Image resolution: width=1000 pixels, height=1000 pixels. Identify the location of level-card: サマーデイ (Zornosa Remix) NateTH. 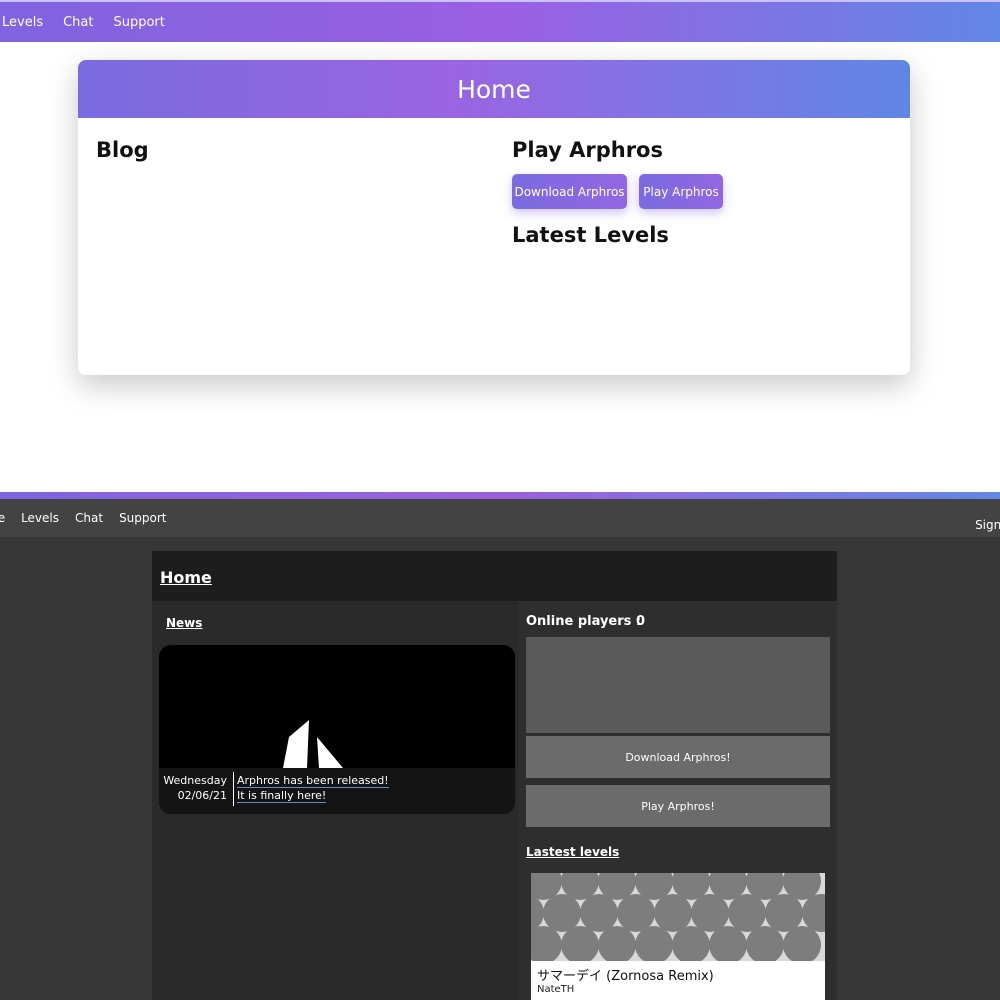
(678, 936).